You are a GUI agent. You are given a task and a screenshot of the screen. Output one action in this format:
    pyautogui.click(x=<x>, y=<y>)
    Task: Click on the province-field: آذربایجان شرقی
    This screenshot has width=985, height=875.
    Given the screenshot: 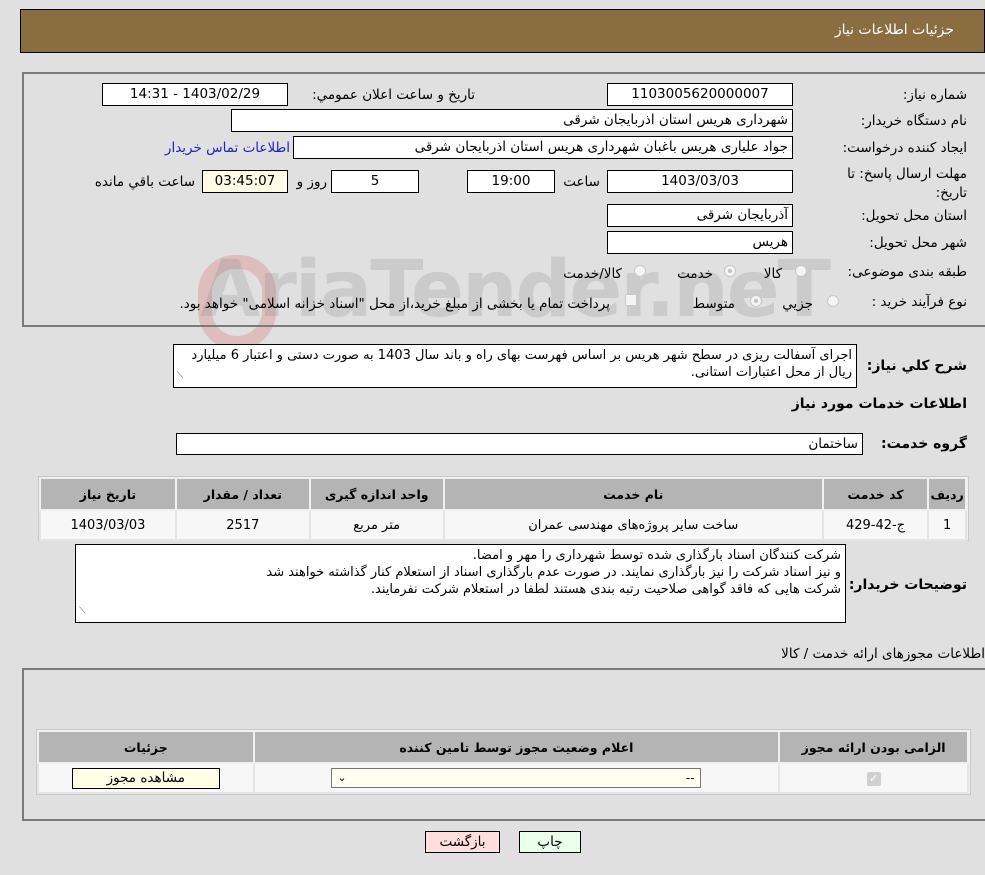 What is the action you would take?
    pyautogui.click(x=700, y=215)
    